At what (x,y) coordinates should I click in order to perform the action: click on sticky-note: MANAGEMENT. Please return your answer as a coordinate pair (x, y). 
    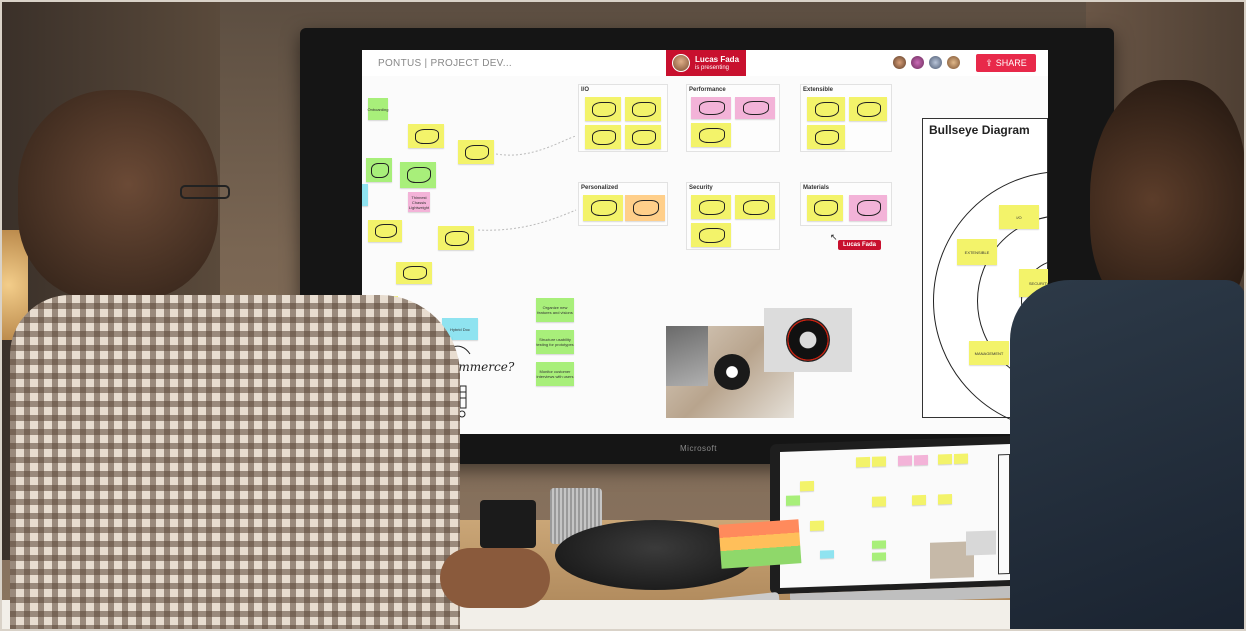
    Looking at the image, I should click on (989, 353).